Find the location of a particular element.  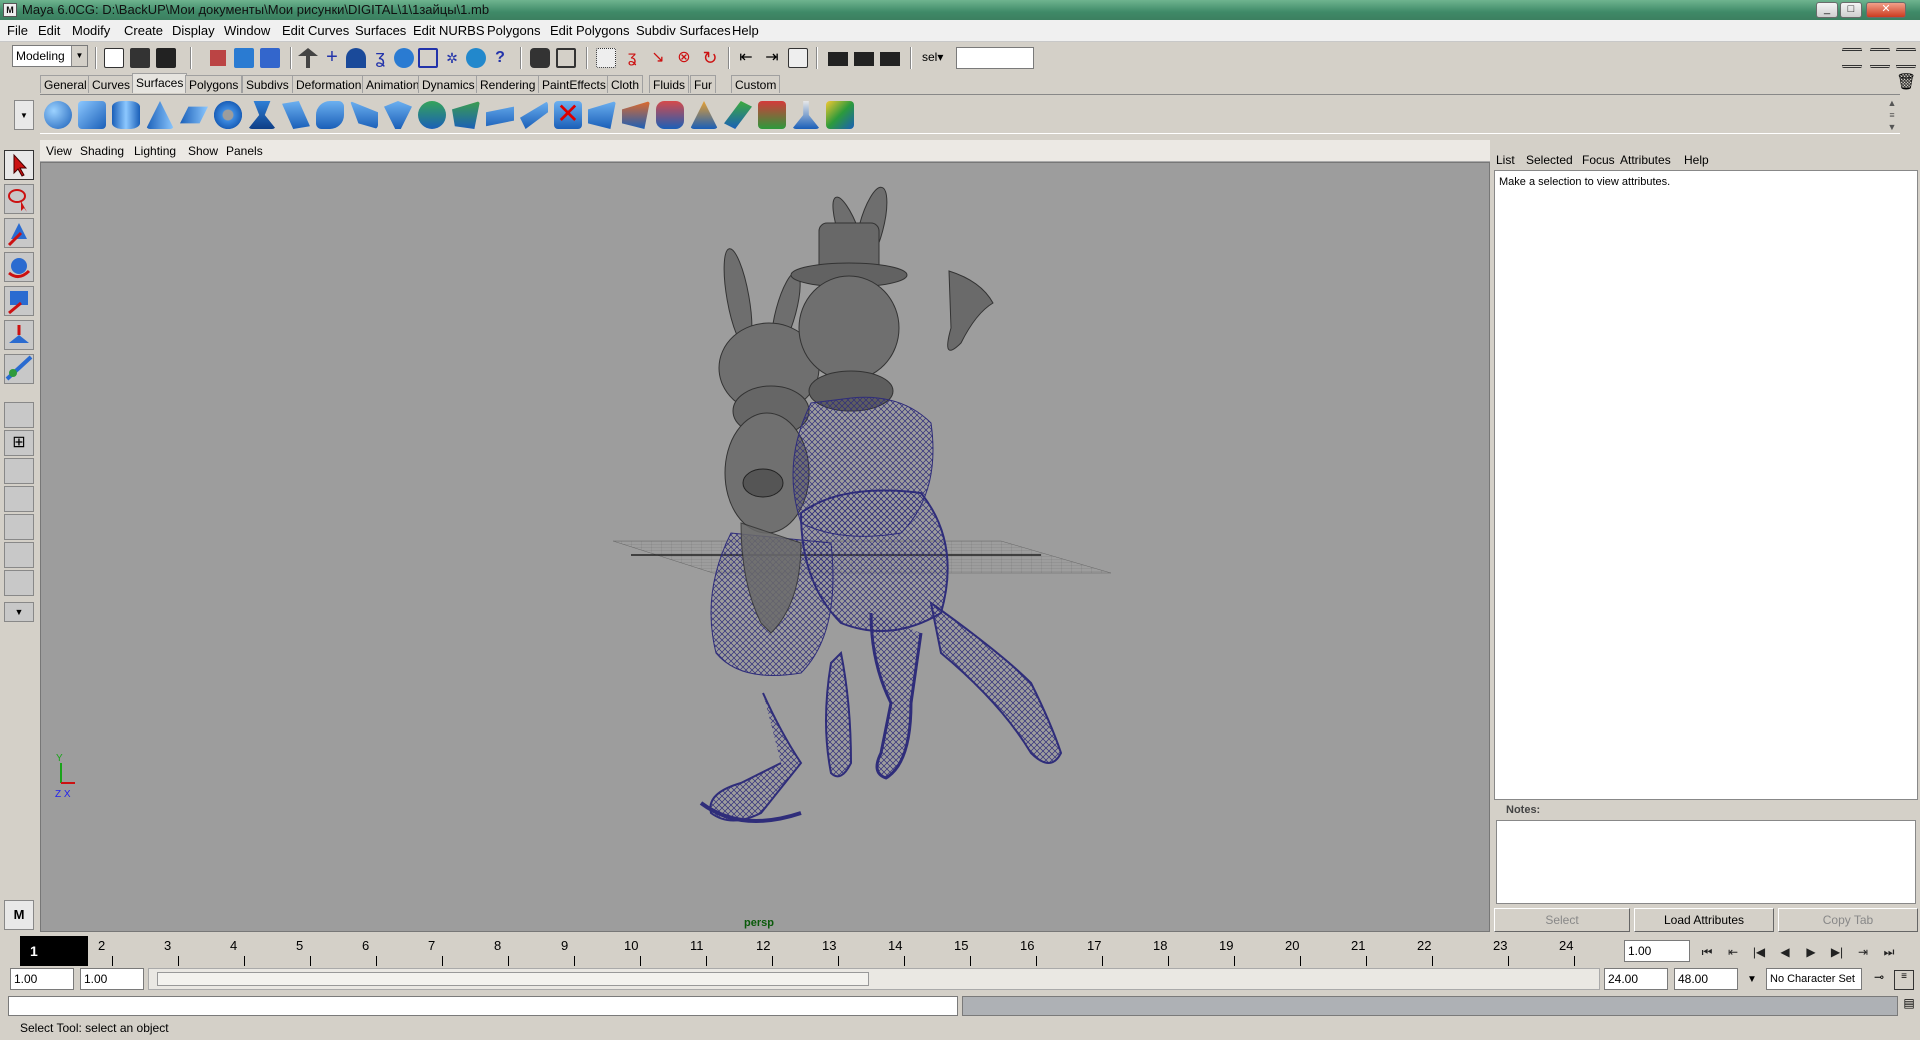

nurbs-cone-icon is located at coordinates (160, 115).